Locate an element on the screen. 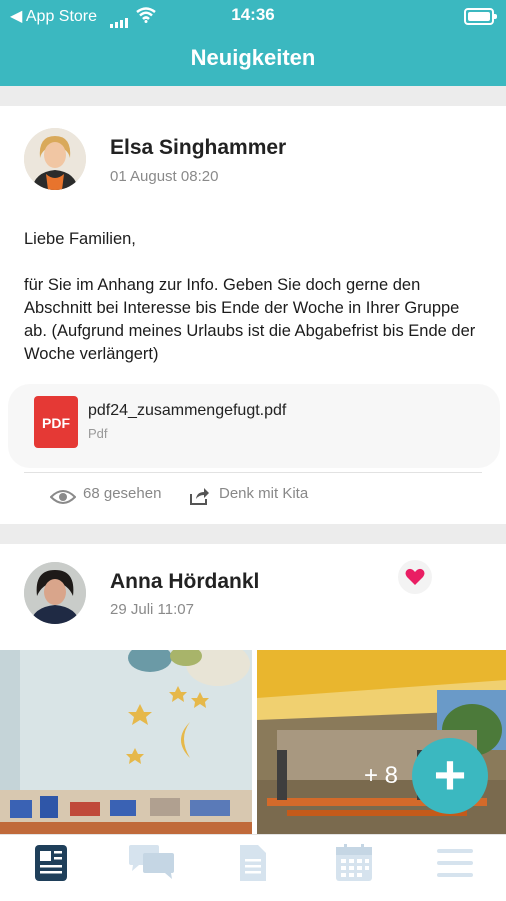  plus-icon: + is located at coordinates (450, 774).